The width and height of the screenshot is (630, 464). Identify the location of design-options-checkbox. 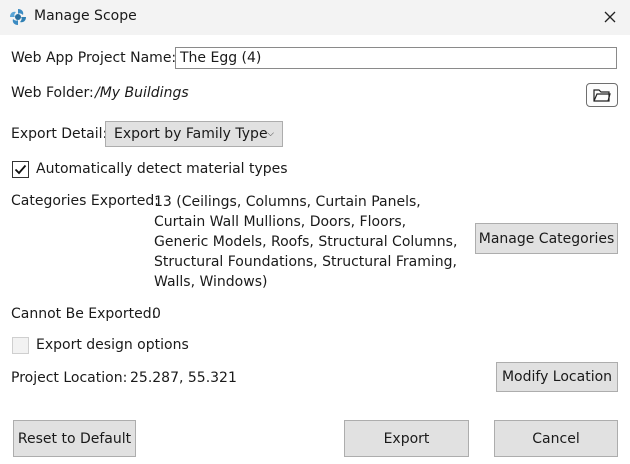
(20, 345).